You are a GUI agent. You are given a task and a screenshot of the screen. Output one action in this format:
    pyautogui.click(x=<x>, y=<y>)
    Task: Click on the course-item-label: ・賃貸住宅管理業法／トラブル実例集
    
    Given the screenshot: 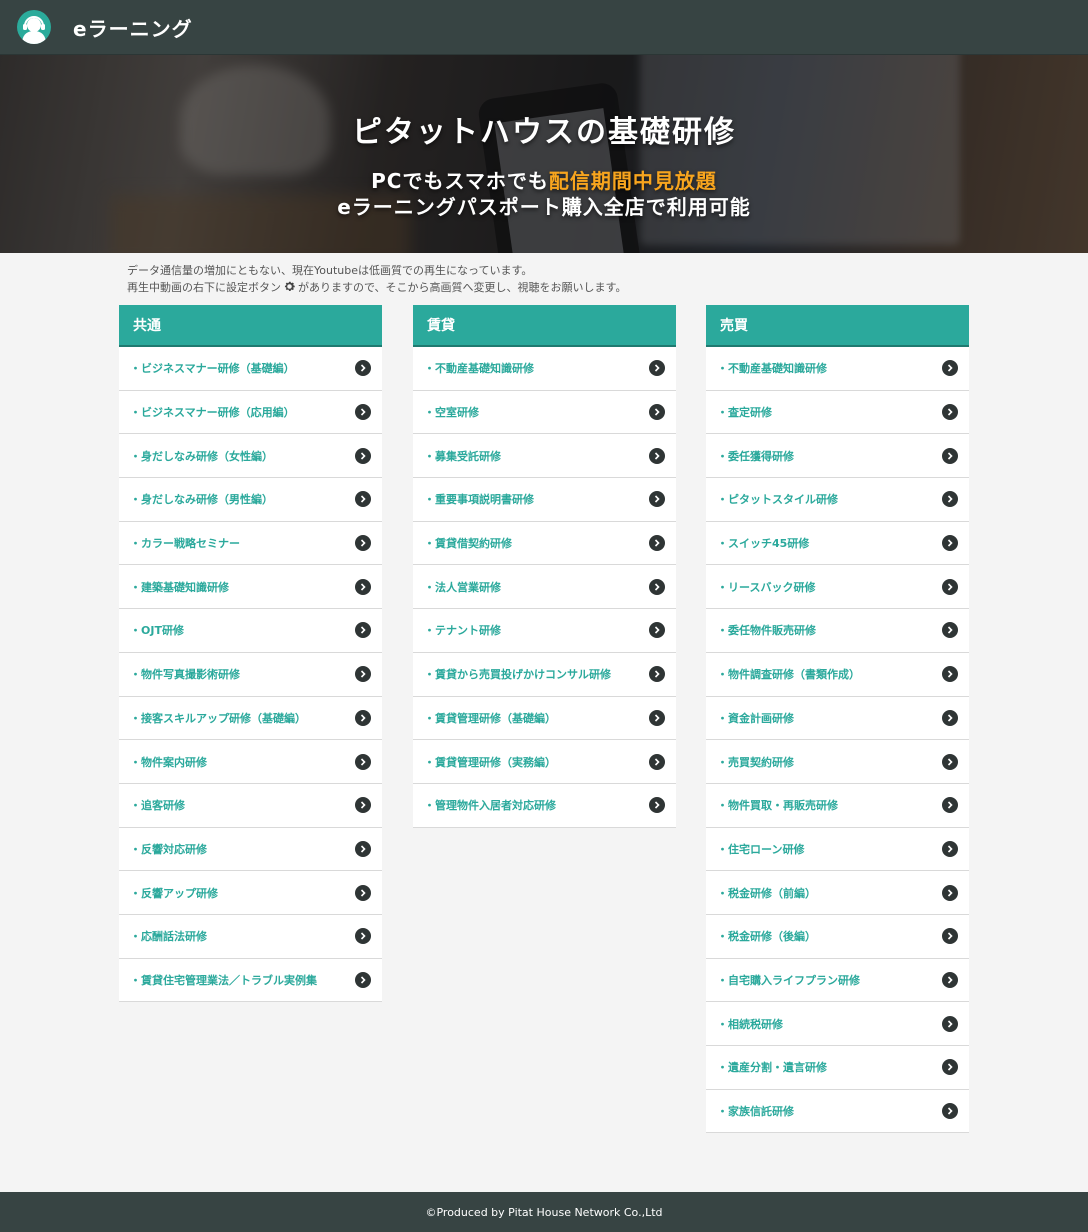 What is the action you would take?
    pyautogui.click(x=223, y=980)
    